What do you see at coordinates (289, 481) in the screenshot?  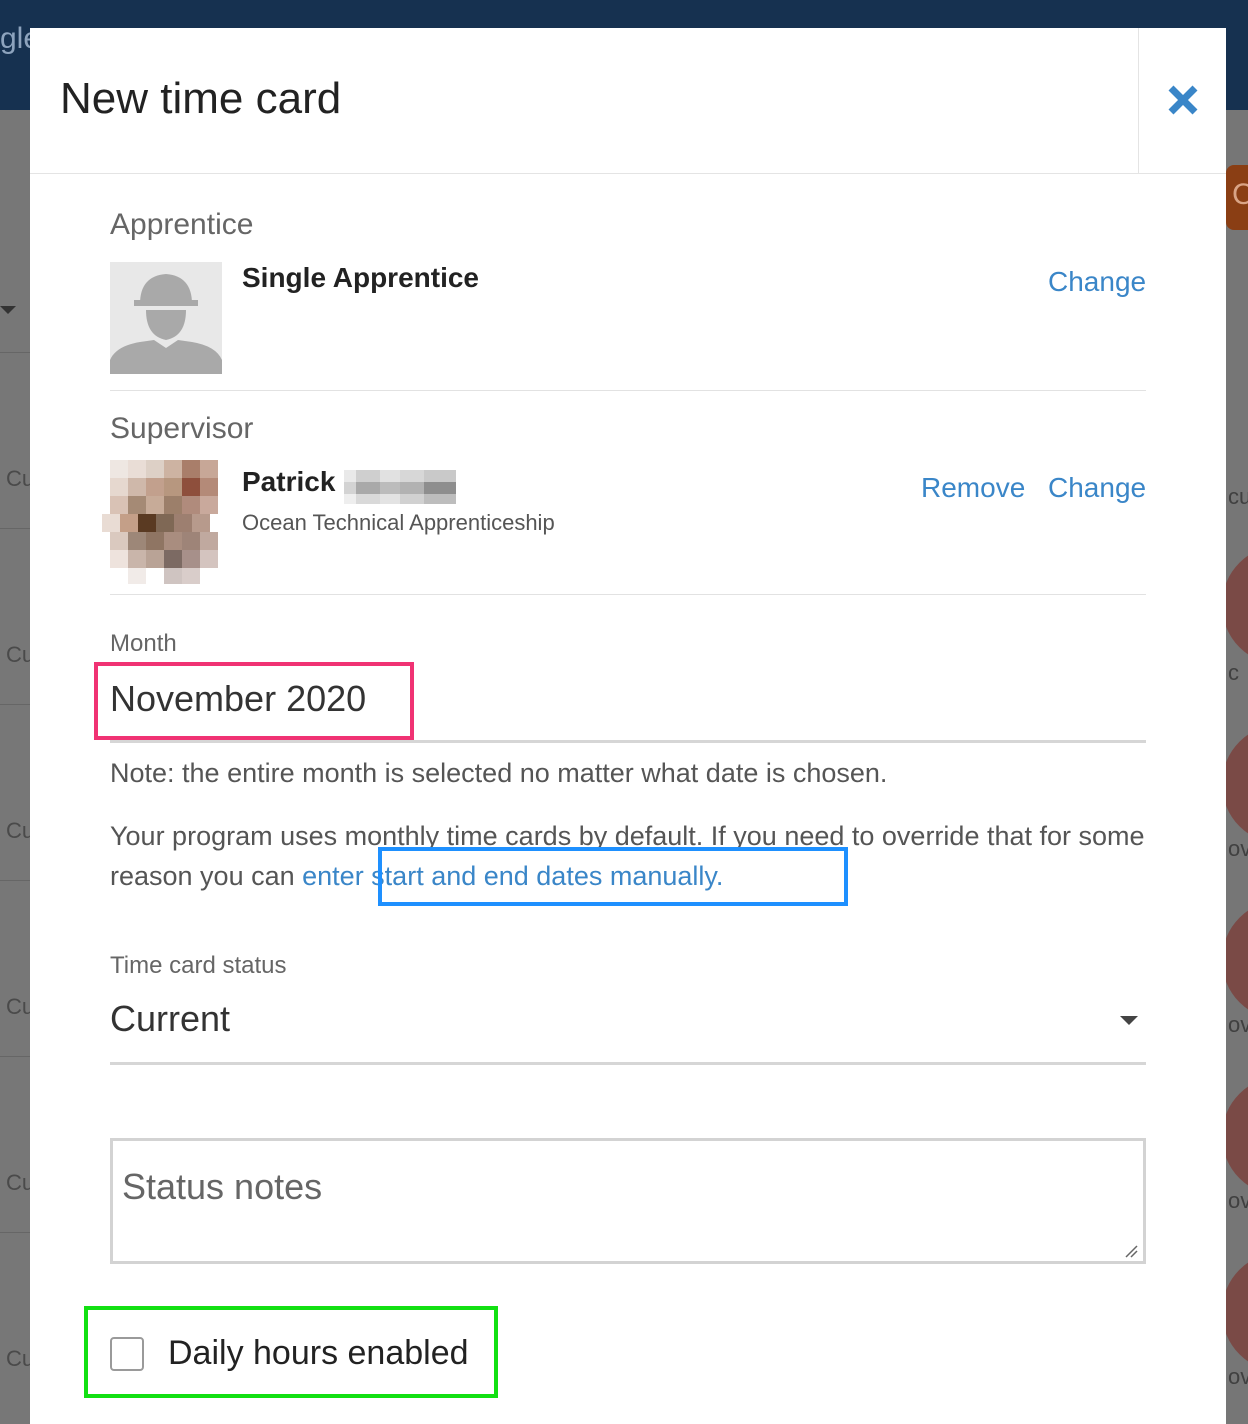 I see `supervisor-first-name: Patrick` at bounding box center [289, 481].